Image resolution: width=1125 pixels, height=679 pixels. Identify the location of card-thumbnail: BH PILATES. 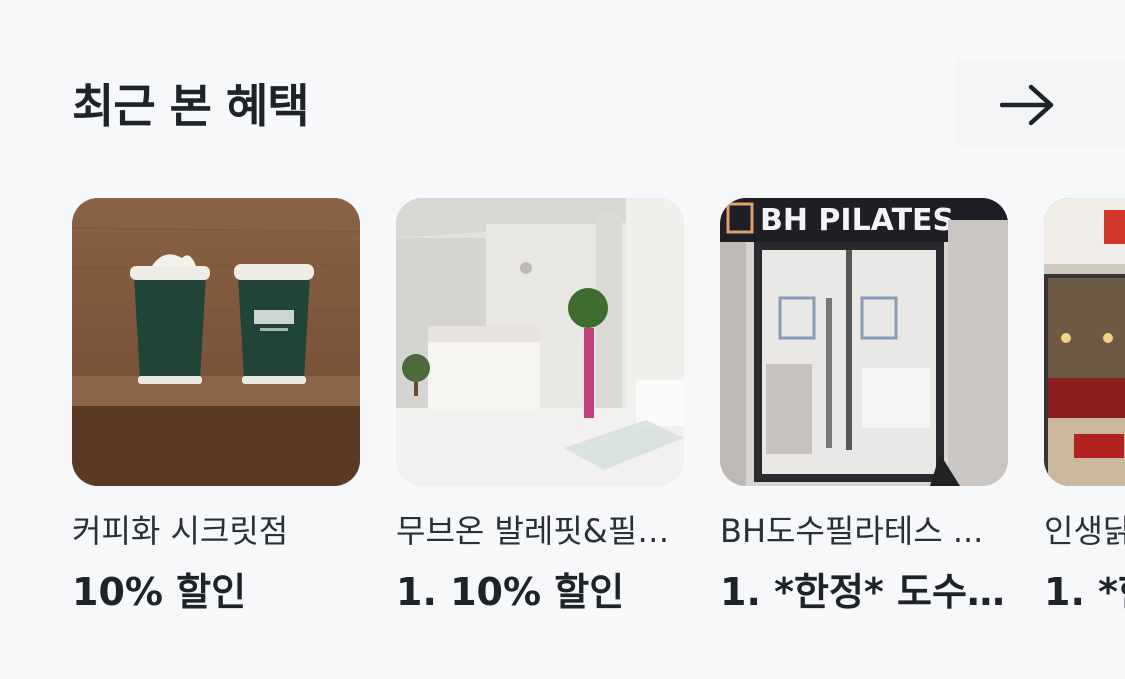
(864, 342).